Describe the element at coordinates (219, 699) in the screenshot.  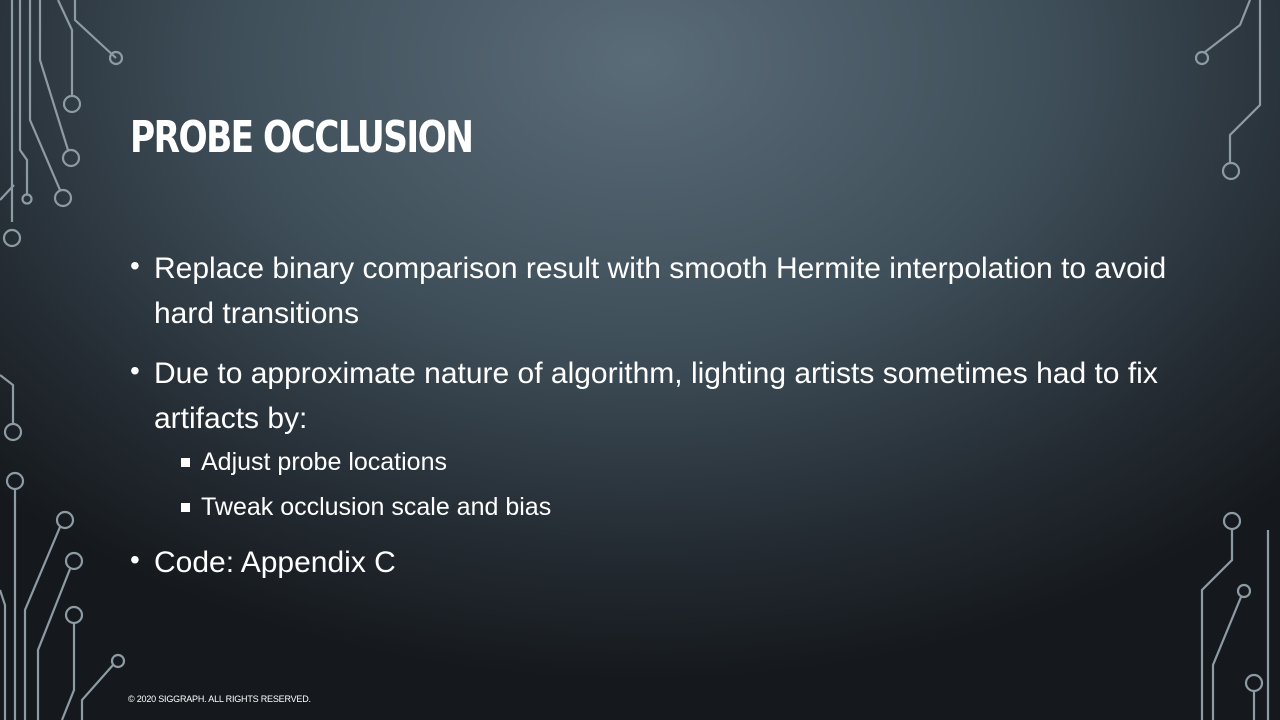
I see `copyright-footer: © 2020 SIGGRAPH. ALL RIGHTS RESERVED.` at that location.